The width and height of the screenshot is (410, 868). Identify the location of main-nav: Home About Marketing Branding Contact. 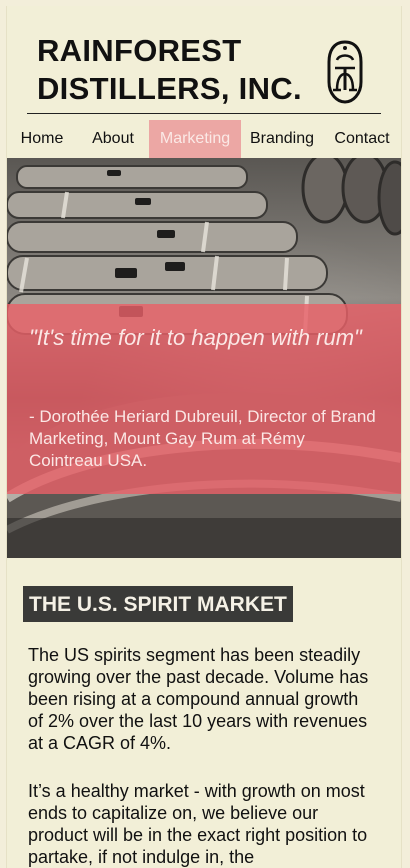
(204, 139).